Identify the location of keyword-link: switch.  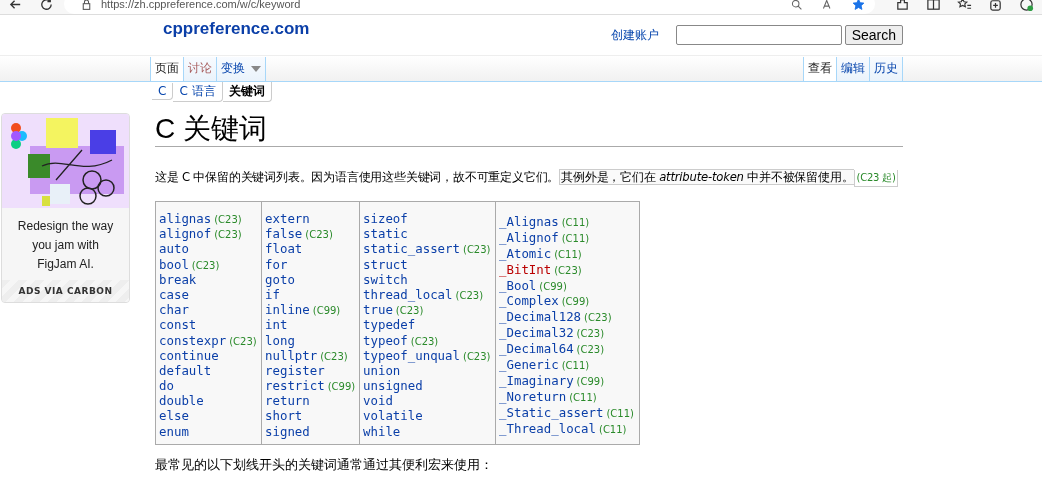
(385, 279).